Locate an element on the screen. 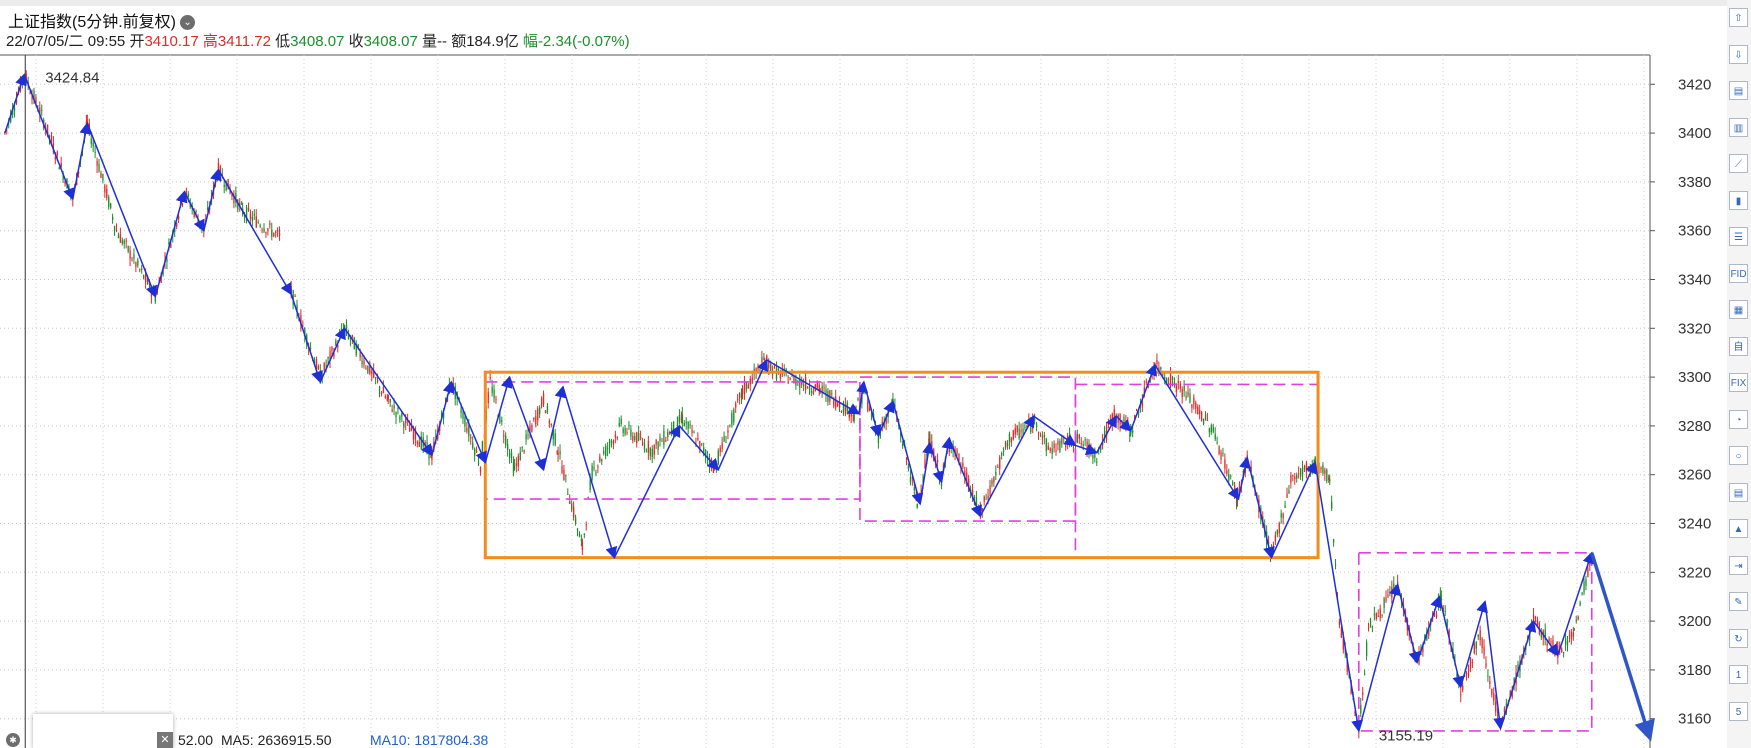  toolbar-button-7: FID is located at coordinates (1738, 273).